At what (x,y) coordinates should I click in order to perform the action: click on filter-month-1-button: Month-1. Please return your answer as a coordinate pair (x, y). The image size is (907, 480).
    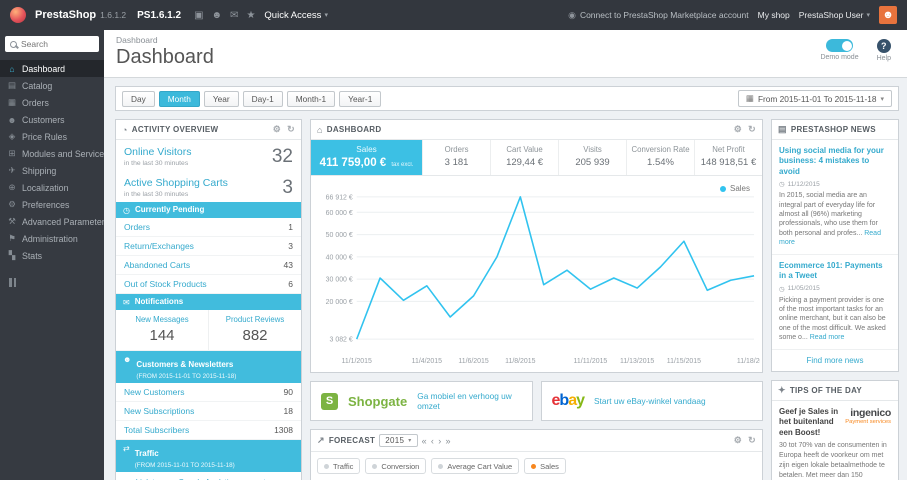
    Looking at the image, I should click on (311, 98).